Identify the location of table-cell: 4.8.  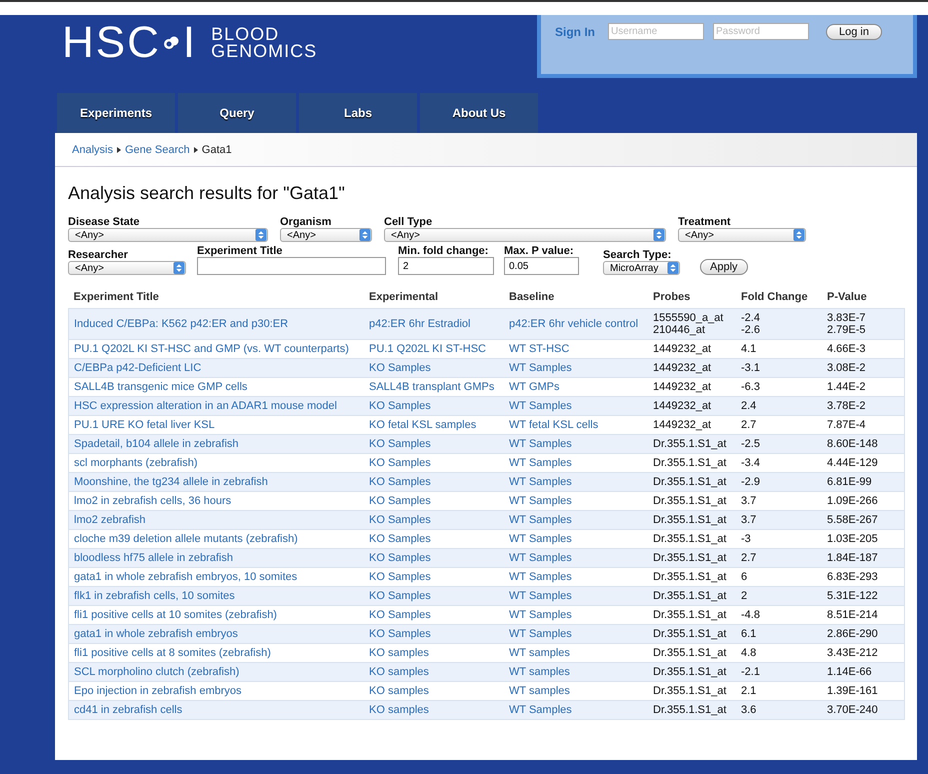
(779, 653).